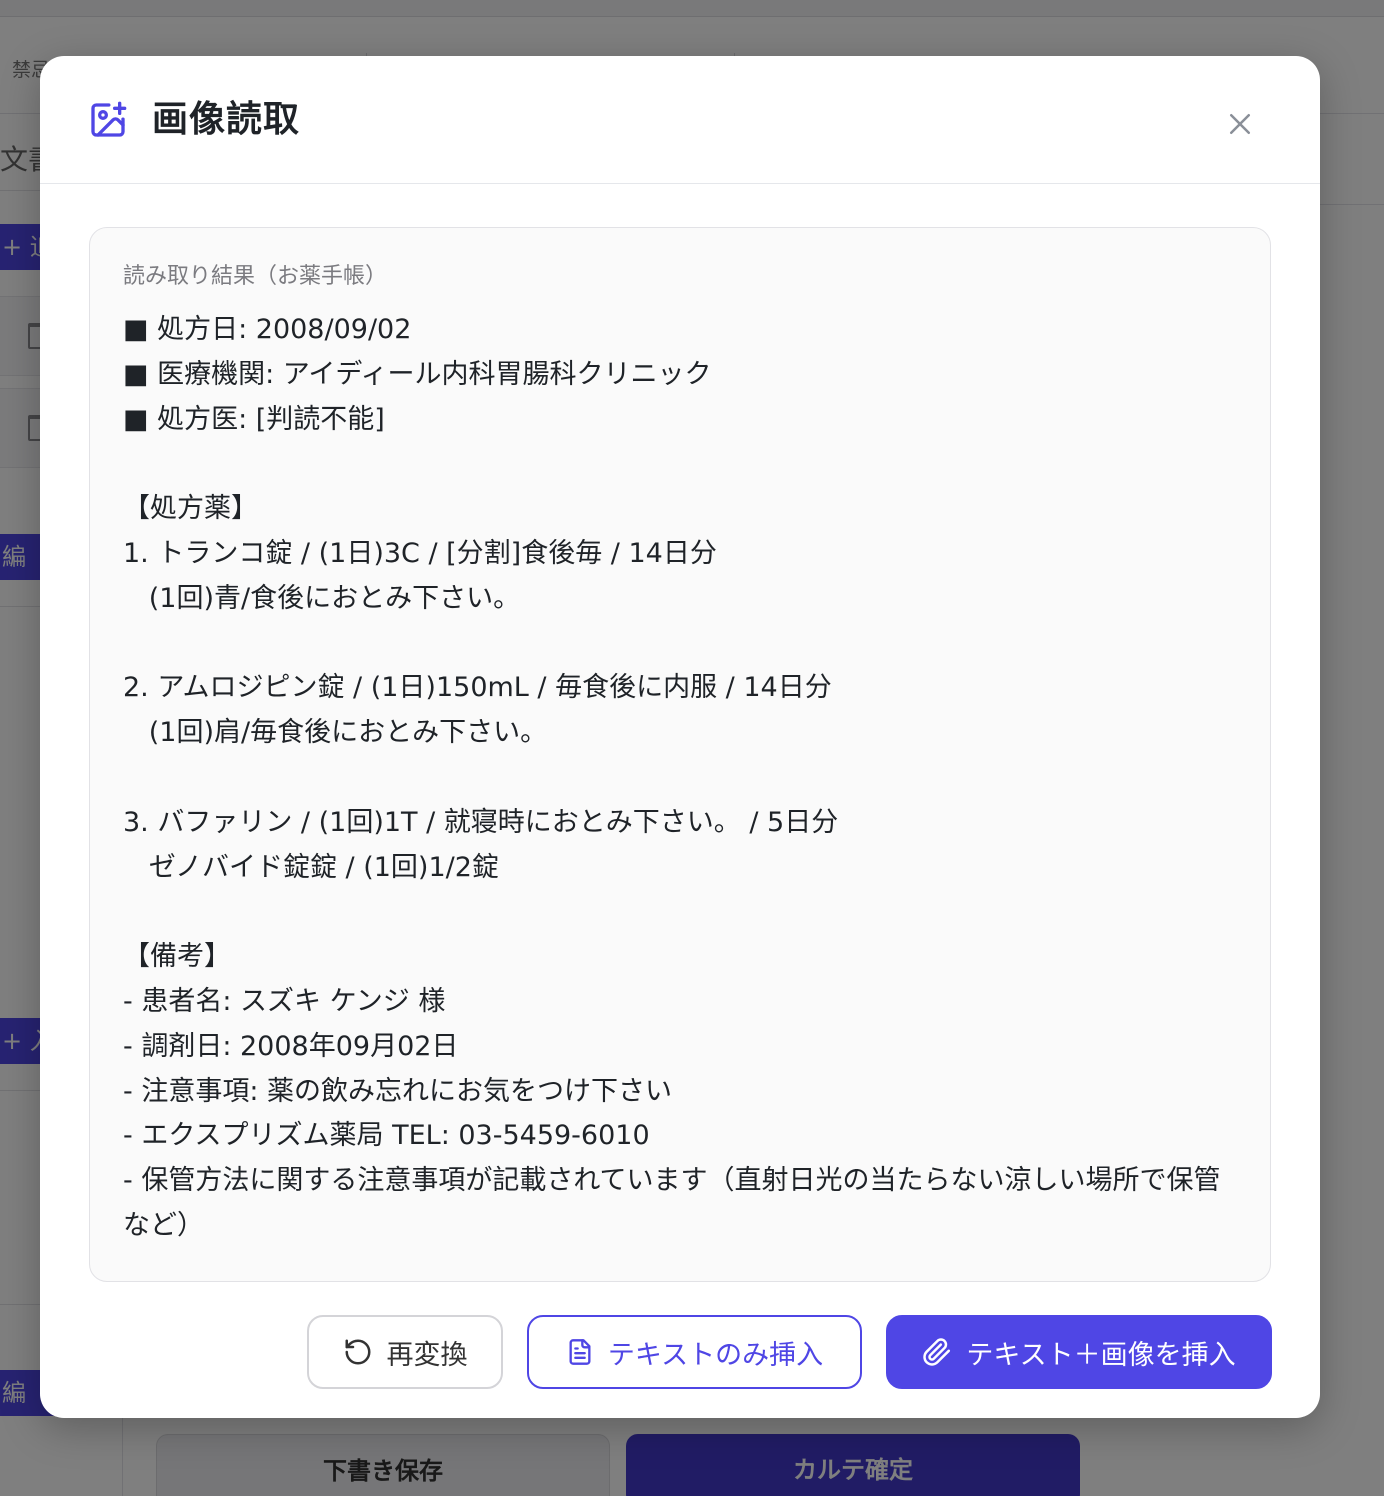 The image size is (1384, 1496). What do you see at coordinates (255, 276) in the screenshot?
I see `reading-result-label: 読み取り結果（お薬手帳）` at bounding box center [255, 276].